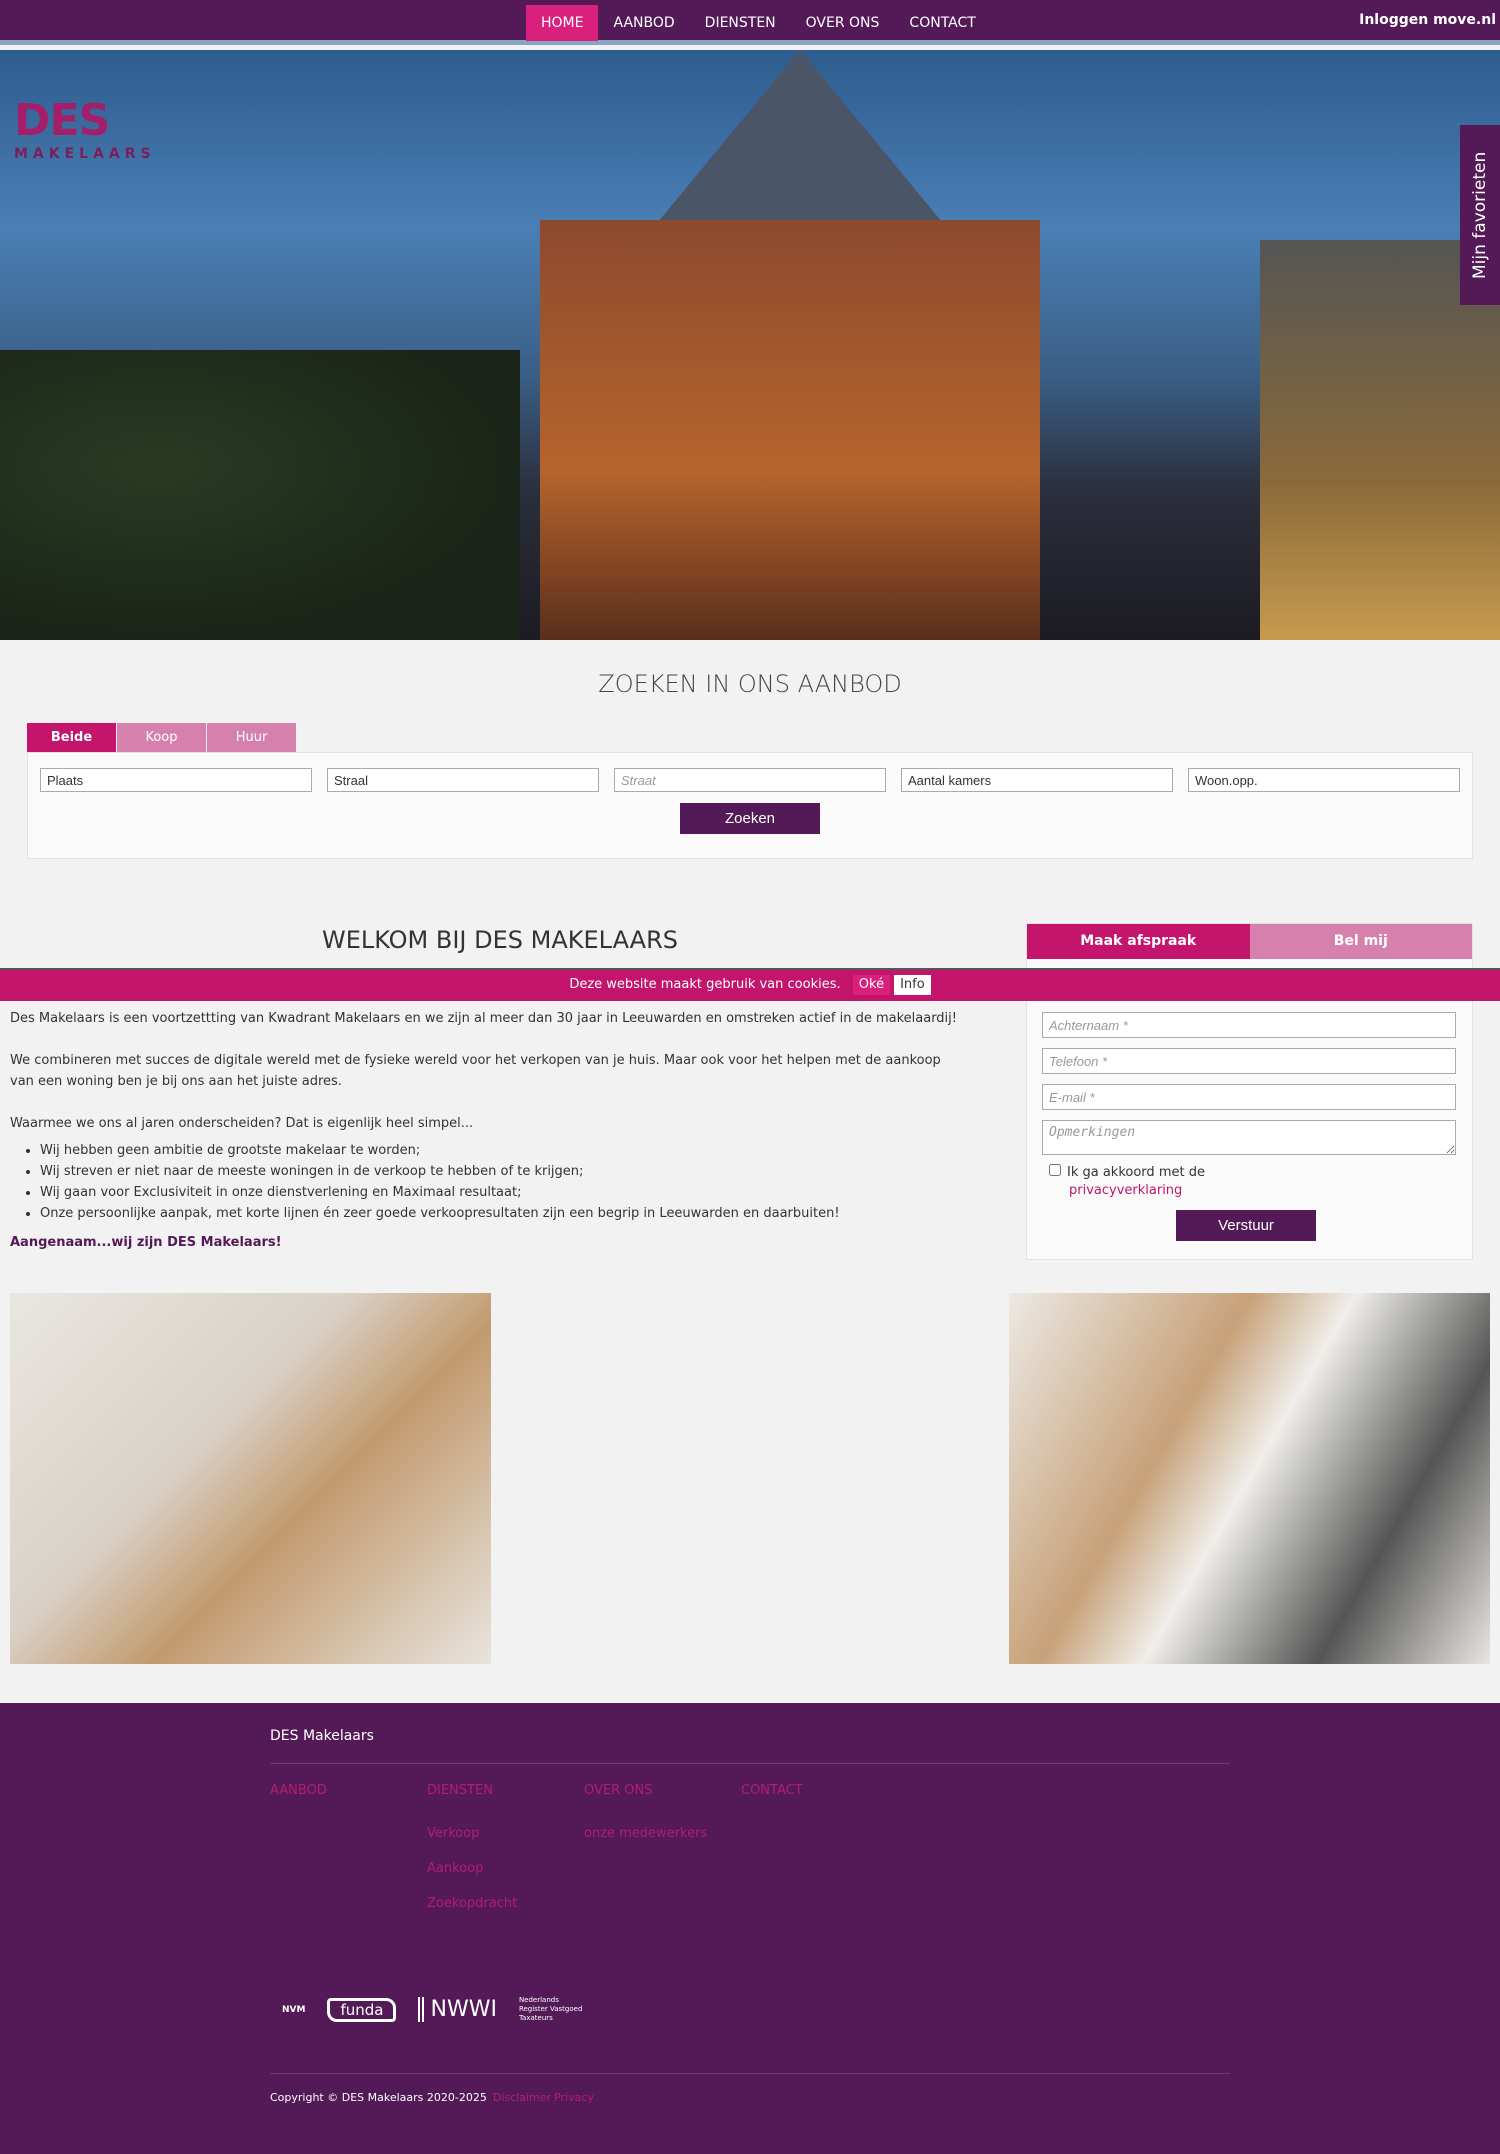 The width and height of the screenshot is (1500, 2154). I want to click on footer-zoekopdracht: Zoekopdracht, so click(505, 1903).